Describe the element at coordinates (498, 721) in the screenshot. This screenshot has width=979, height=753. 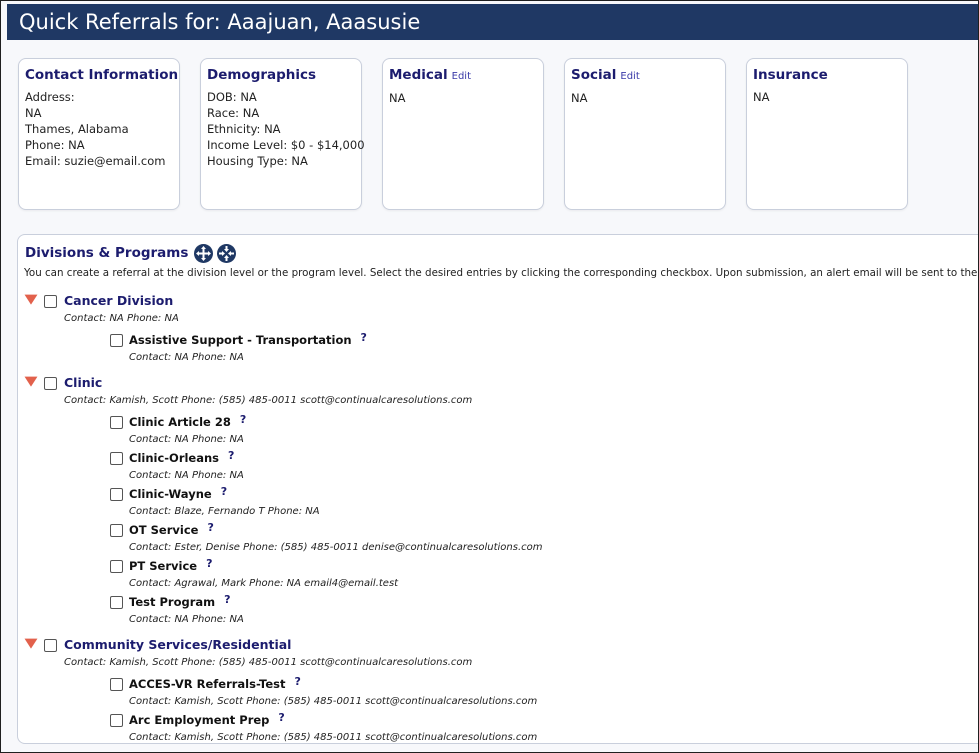
I see `program-row: Arc Employment Prep?` at that location.